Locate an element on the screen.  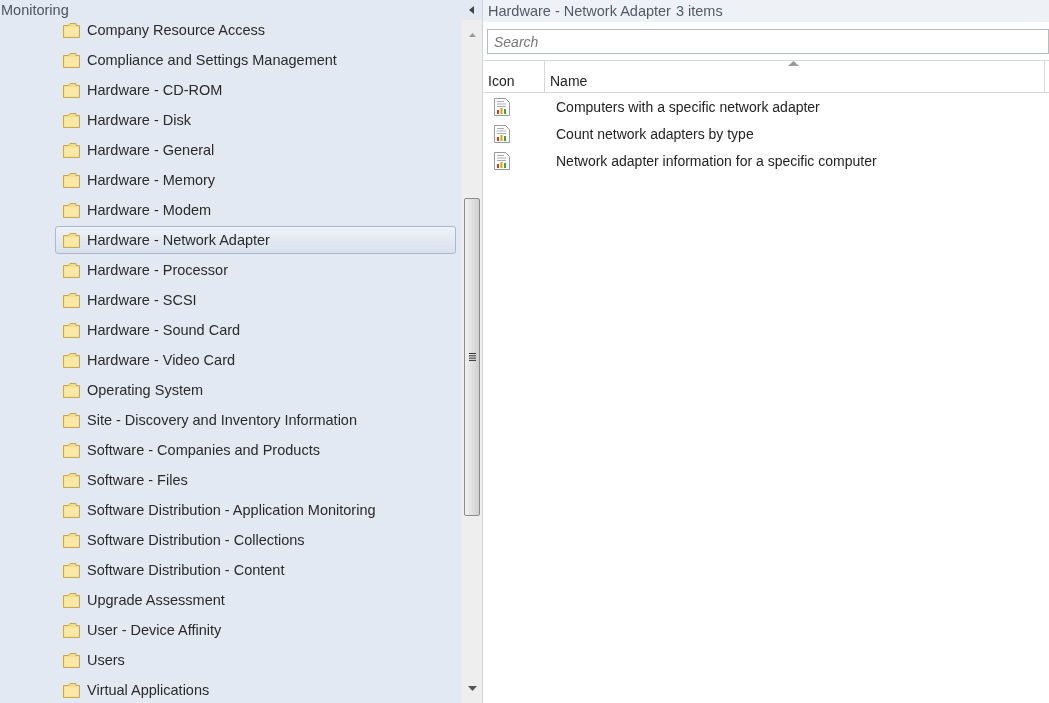
folder-item: Hardware - SCSI is located at coordinates (256, 300).